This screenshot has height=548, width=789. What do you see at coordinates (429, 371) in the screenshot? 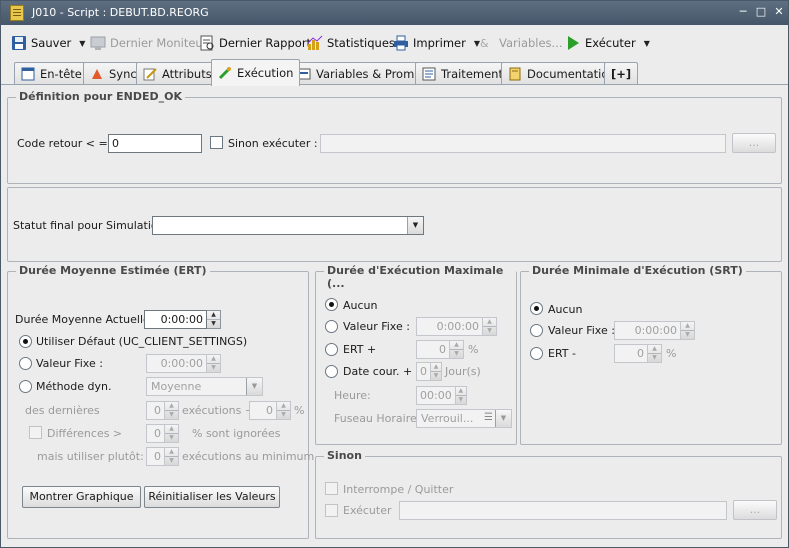
I see `max-date-spinner: 0 ▲ ▼` at bounding box center [429, 371].